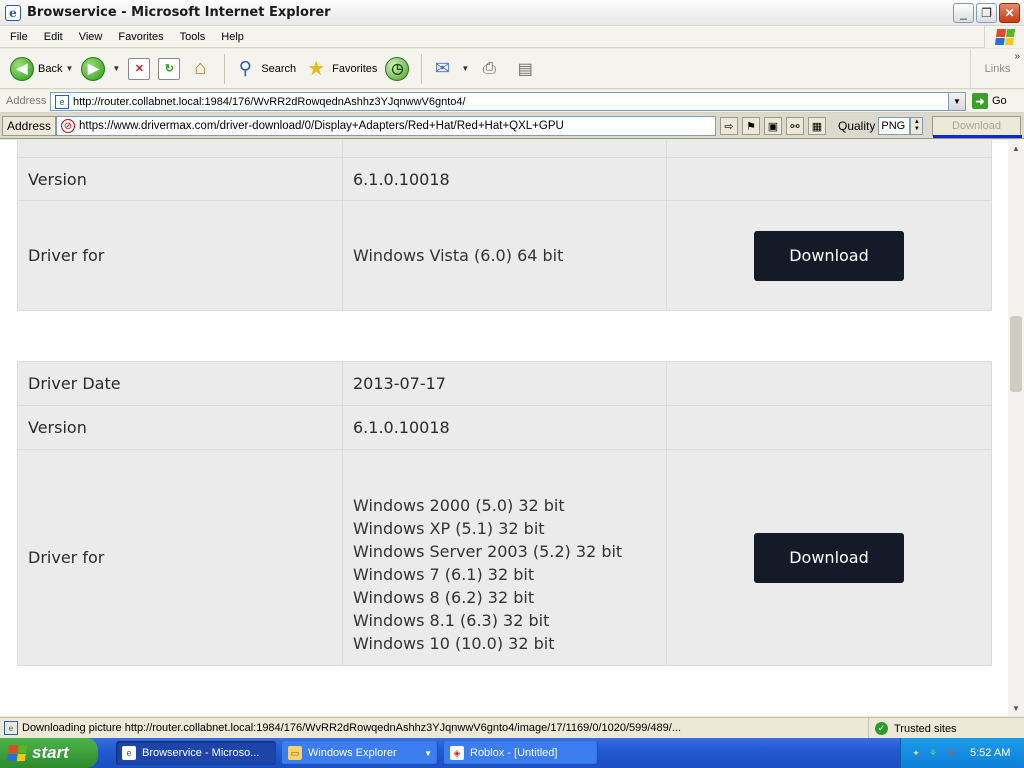  I want to click on ie-icon: e, so click(13, 12).